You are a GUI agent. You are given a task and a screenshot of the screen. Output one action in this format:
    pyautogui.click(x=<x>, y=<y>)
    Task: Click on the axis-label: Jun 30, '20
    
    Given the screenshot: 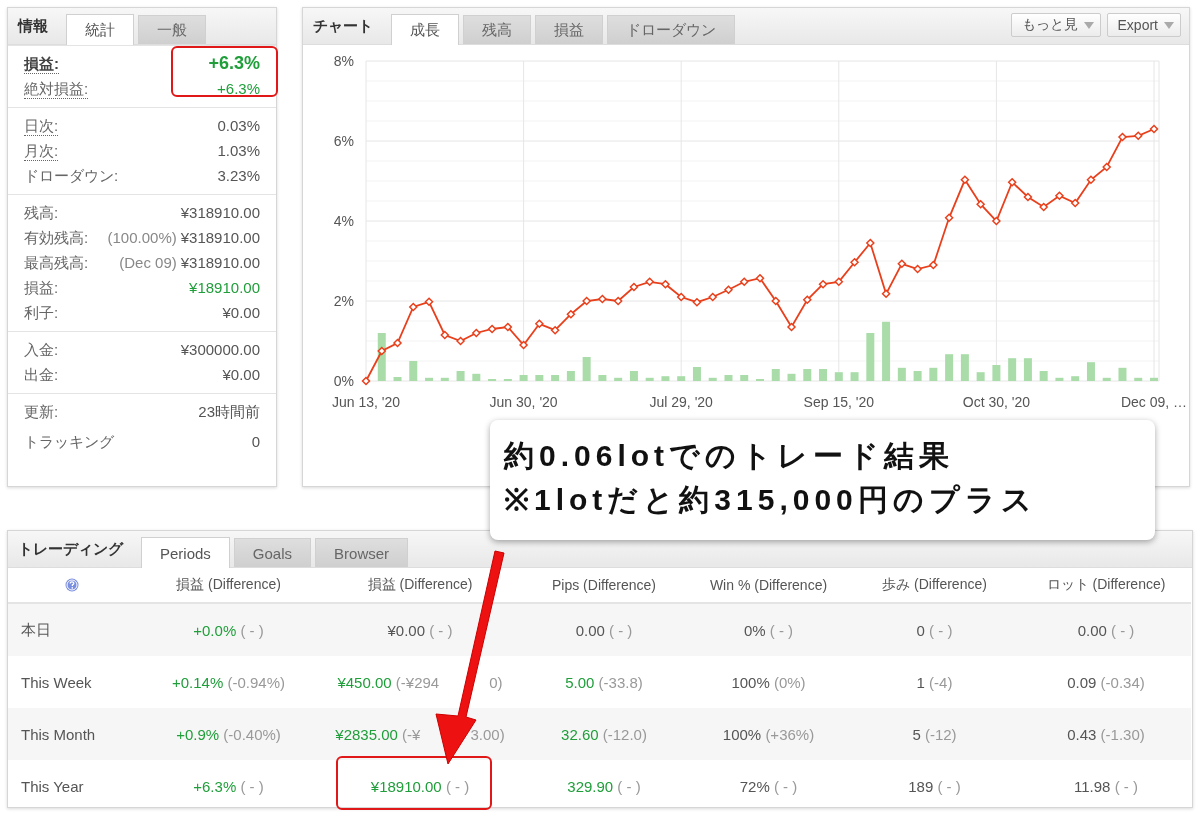 What is the action you would take?
    pyautogui.click(x=523, y=402)
    